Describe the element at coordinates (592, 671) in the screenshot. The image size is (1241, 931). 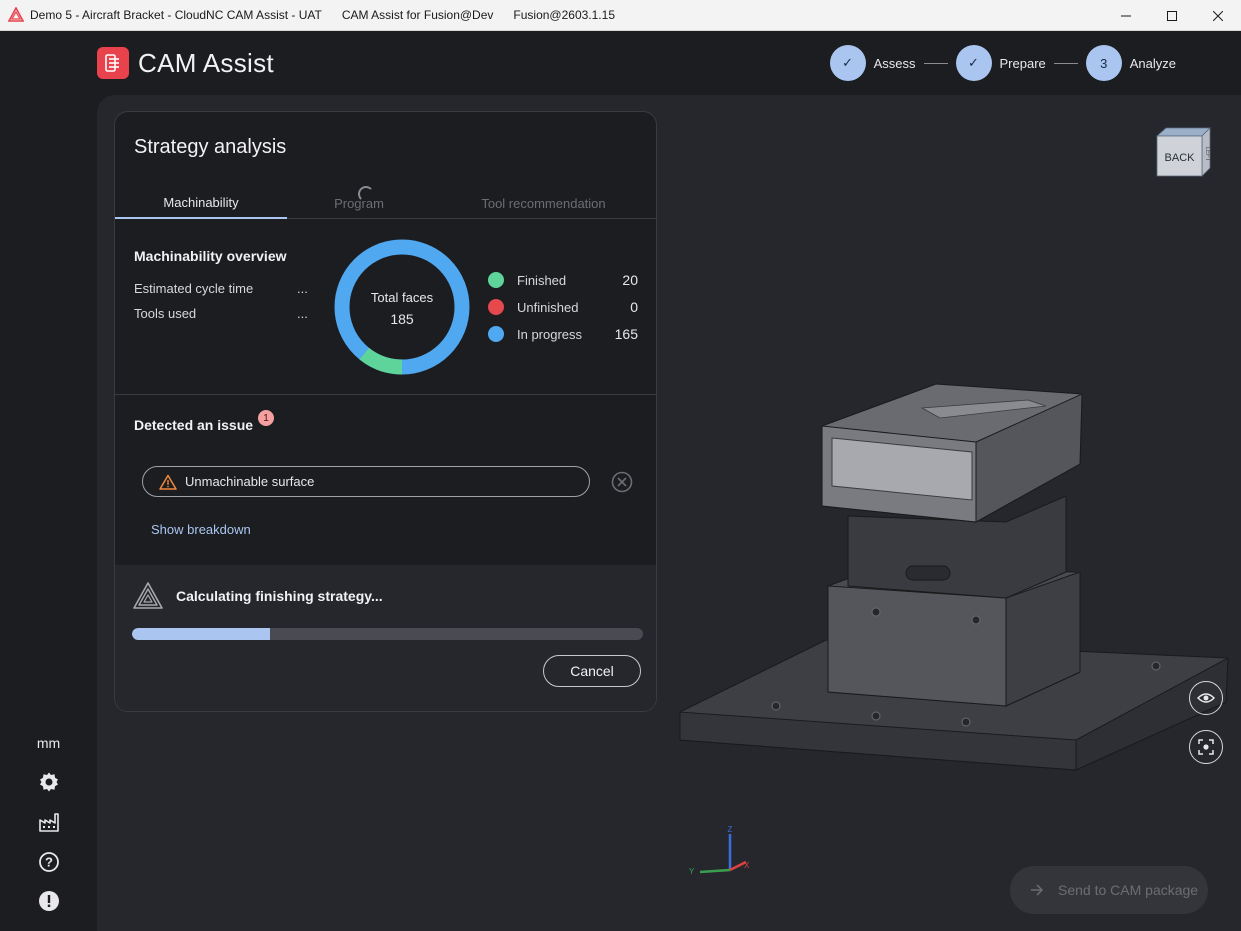
I see `cancel-button: Cancel` at that location.